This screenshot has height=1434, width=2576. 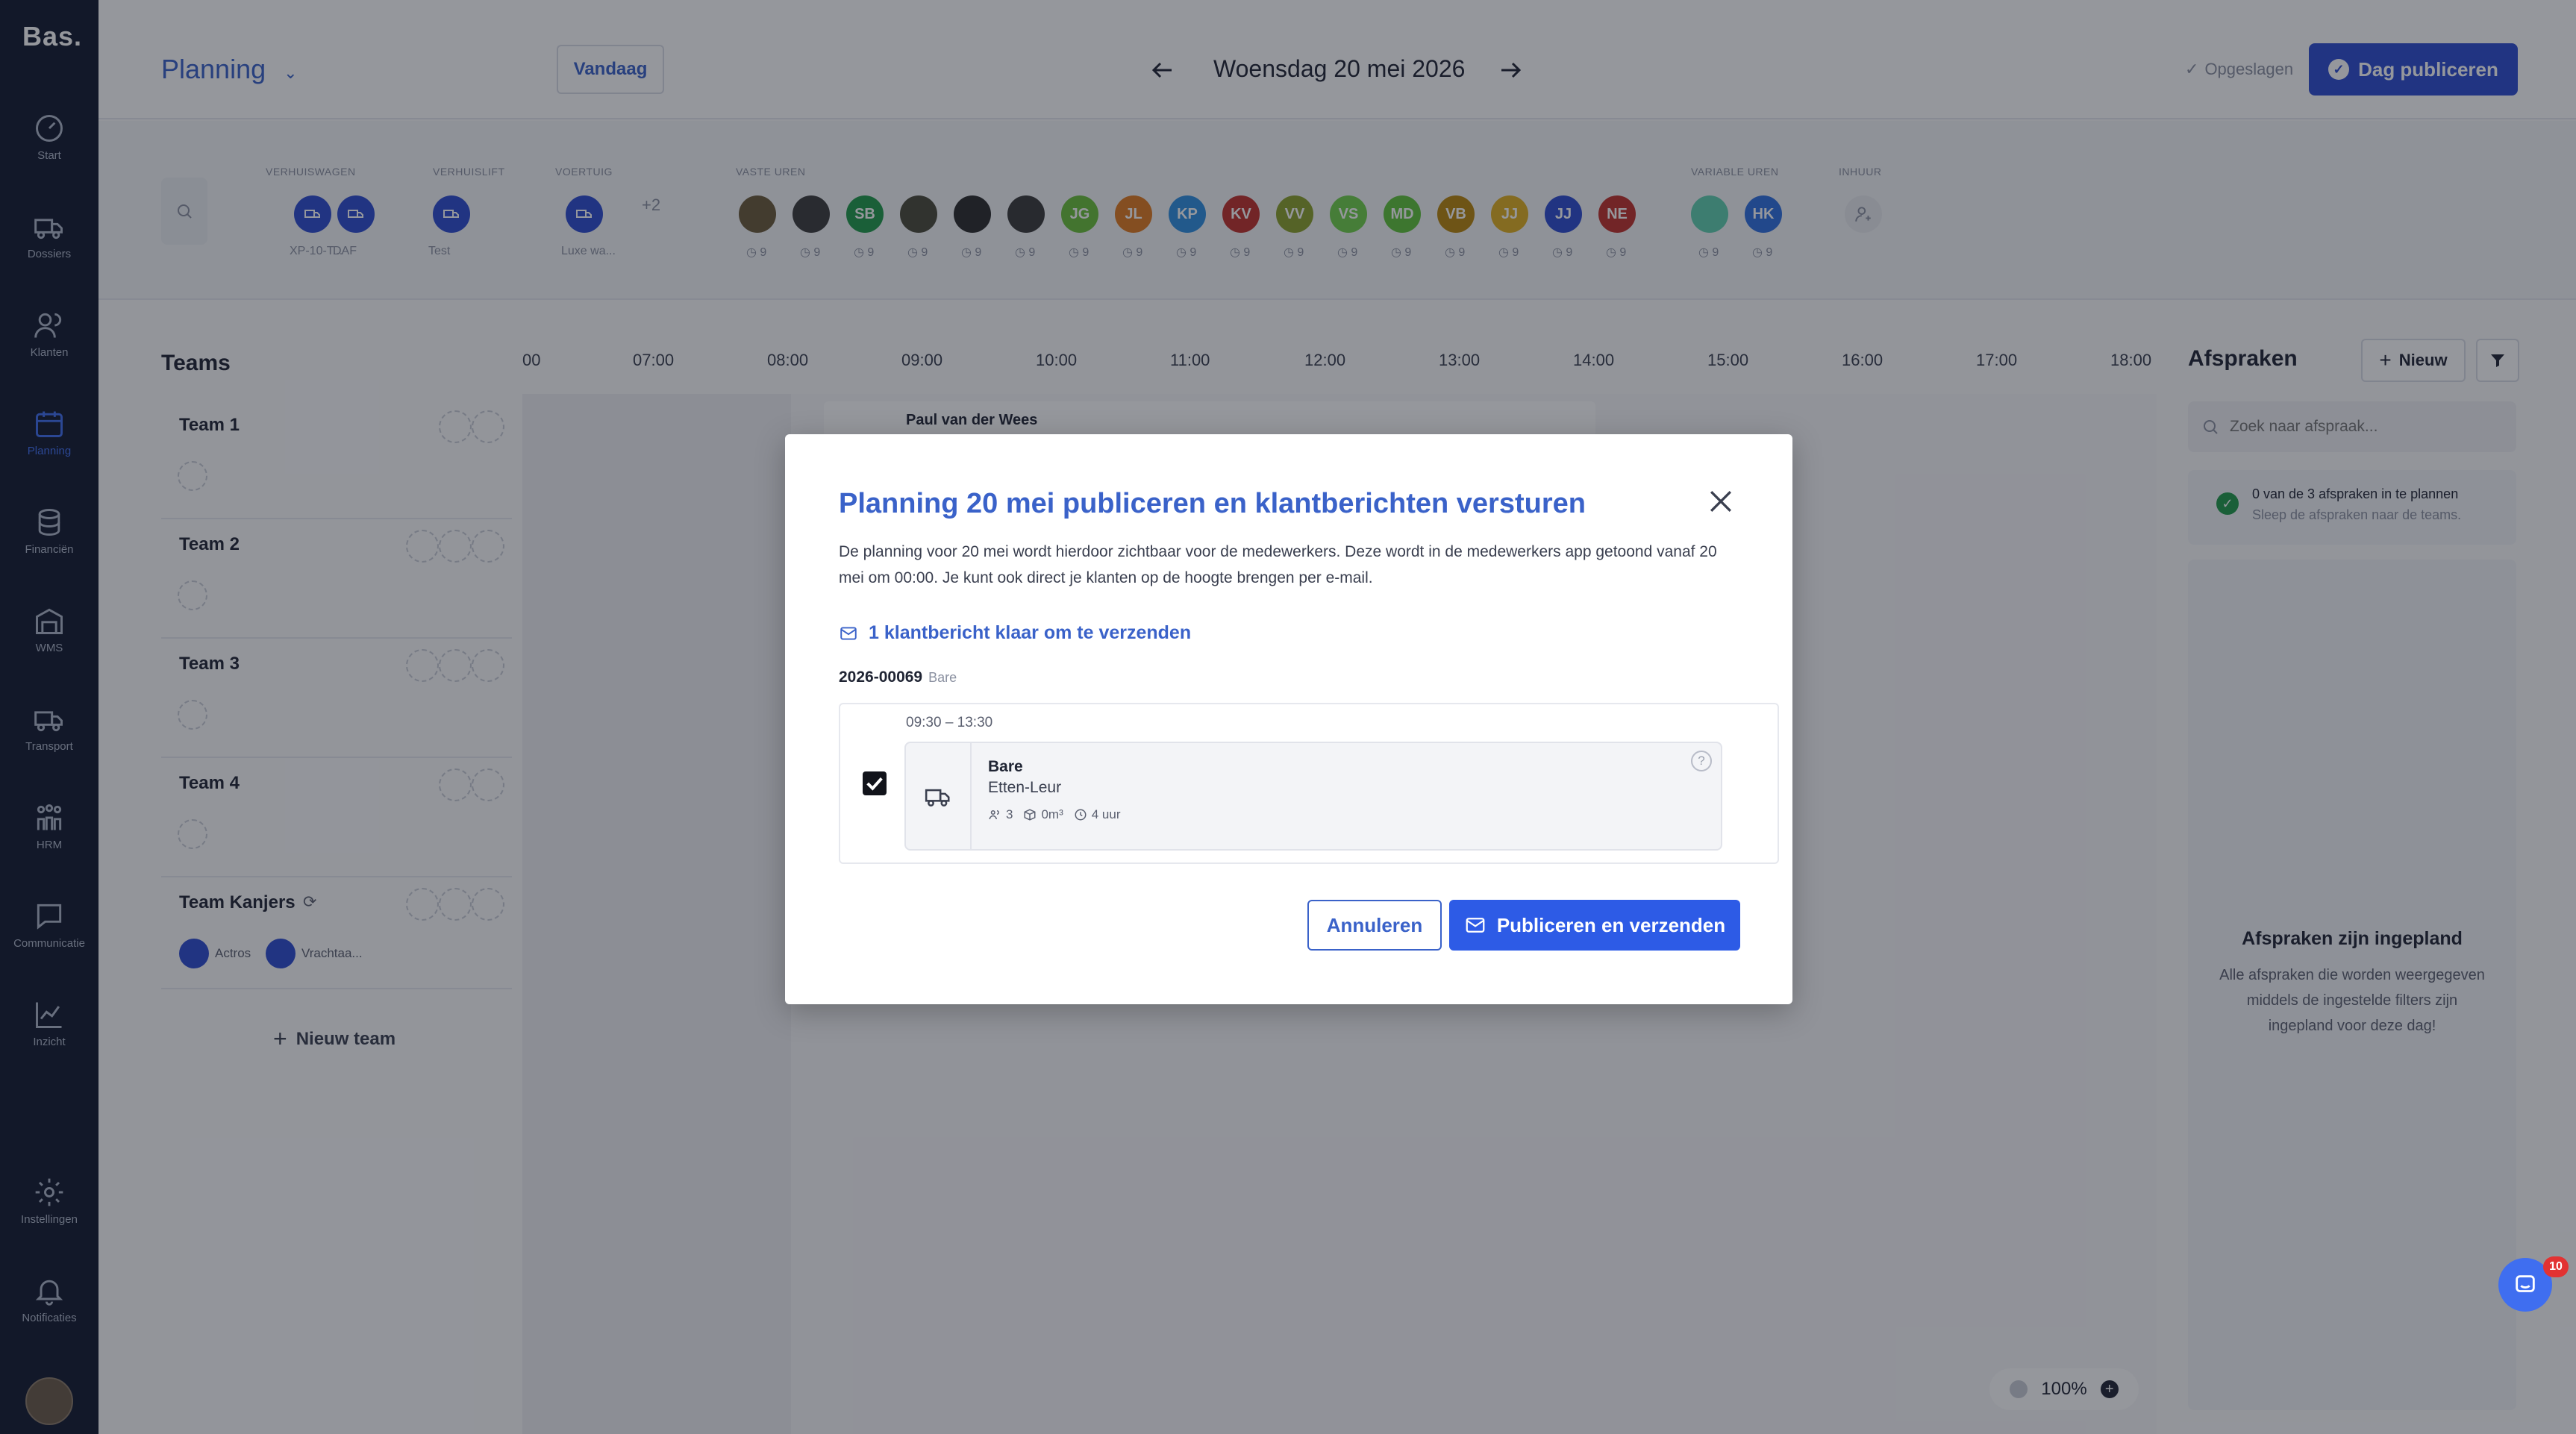 What do you see at coordinates (1611, 924) in the screenshot?
I see `publish-and-send-label: Publiceren en verzenden` at bounding box center [1611, 924].